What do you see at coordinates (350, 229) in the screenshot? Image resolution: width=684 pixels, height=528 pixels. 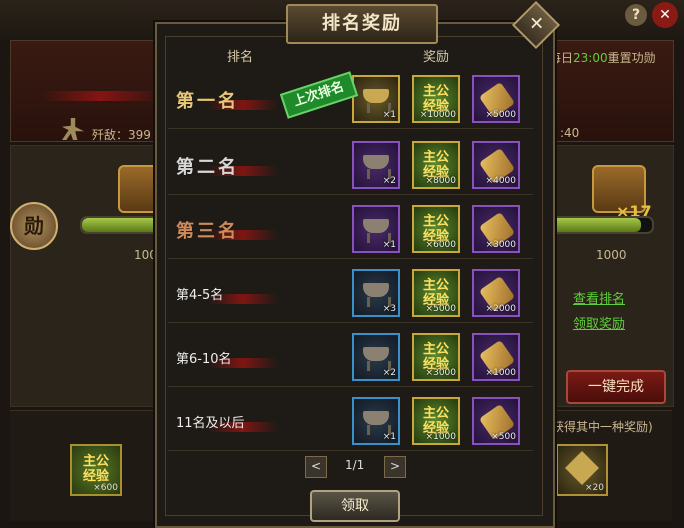 I see `reward-row: 第三名 ×1 主公经验 ×6000 ×3000` at bounding box center [350, 229].